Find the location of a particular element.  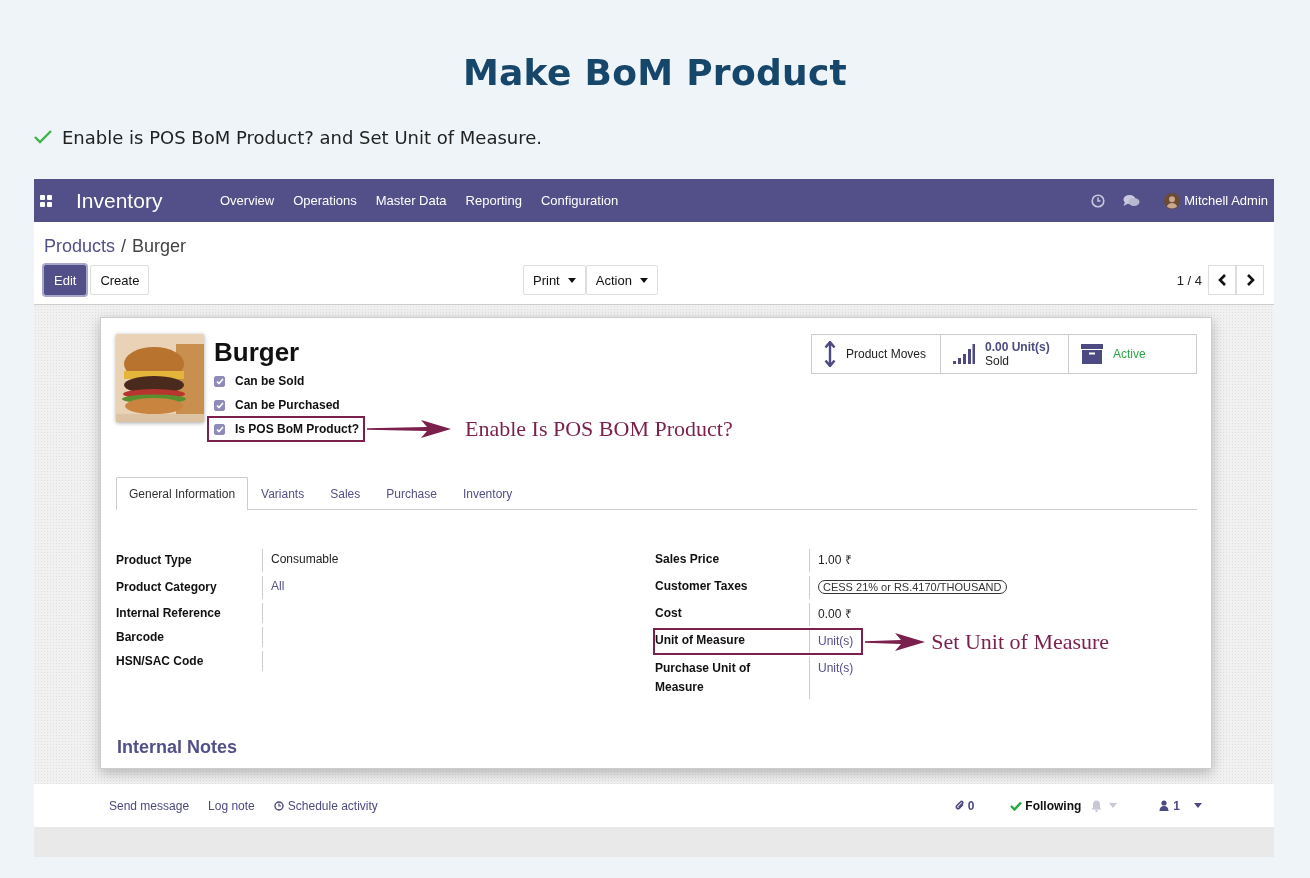

section-heading: Internal Notes is located at coordinates (178, 747).